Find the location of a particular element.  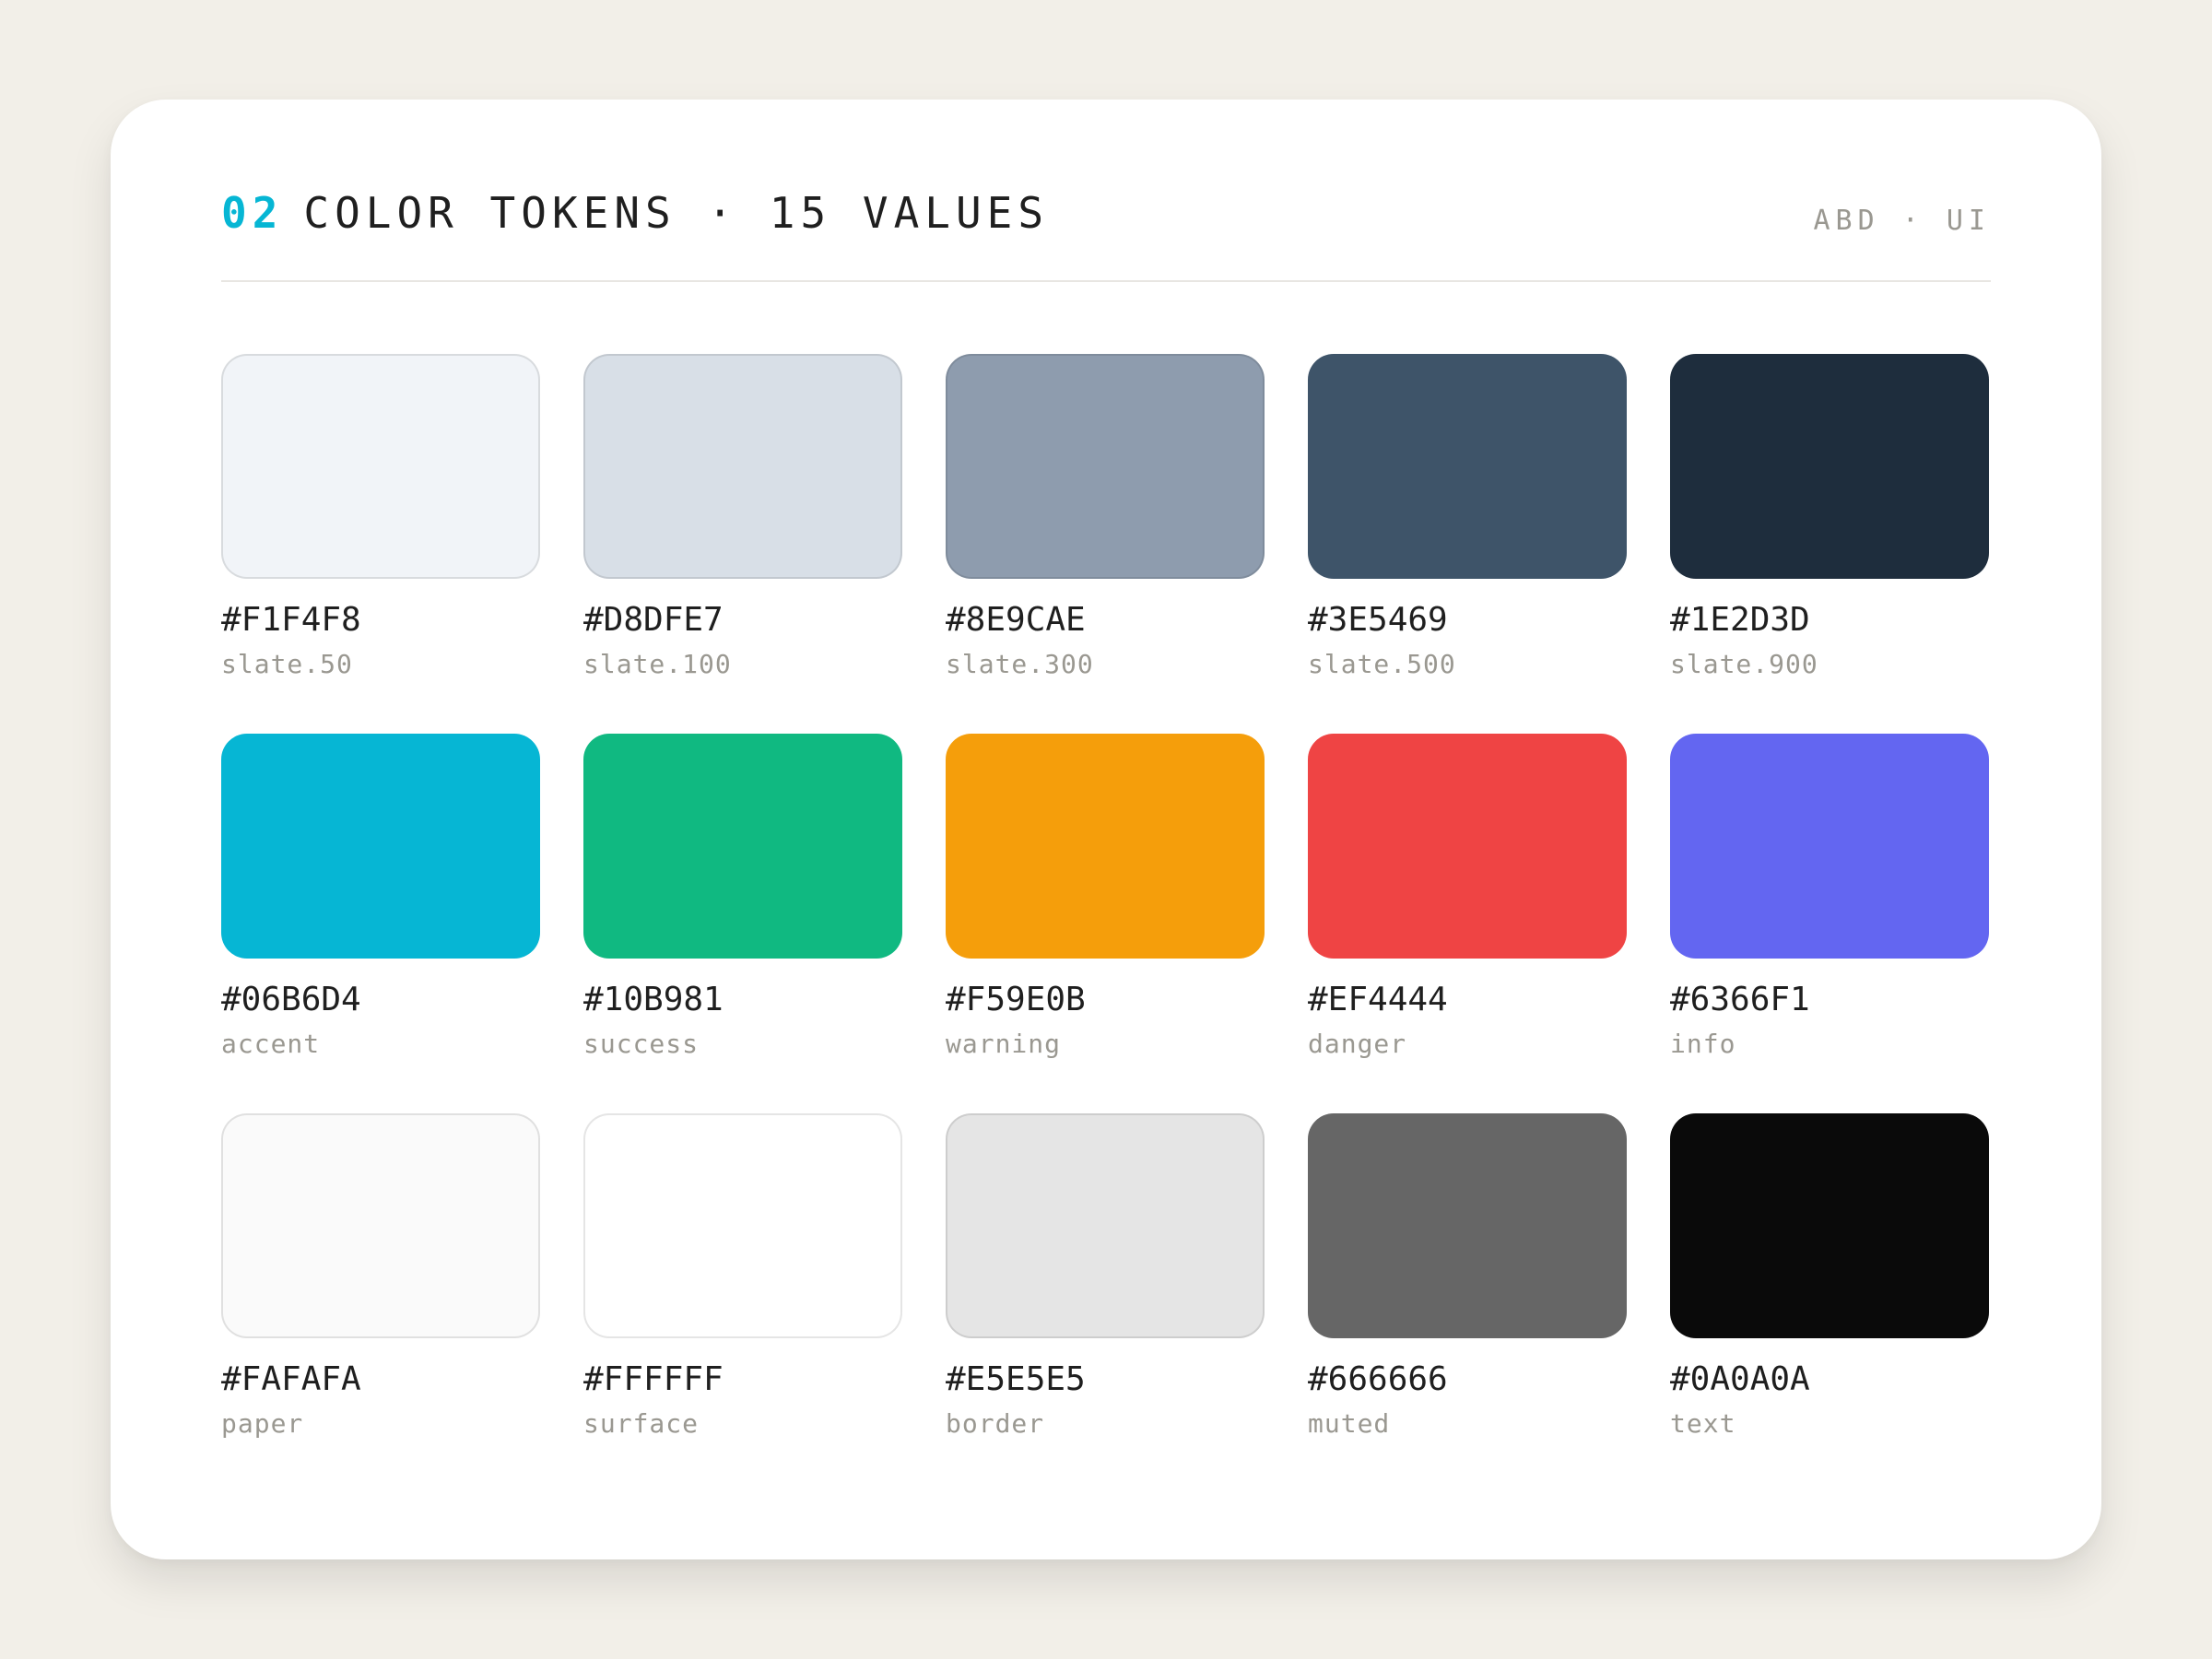

token-name: danger is located at coordinates (1357, 1044).